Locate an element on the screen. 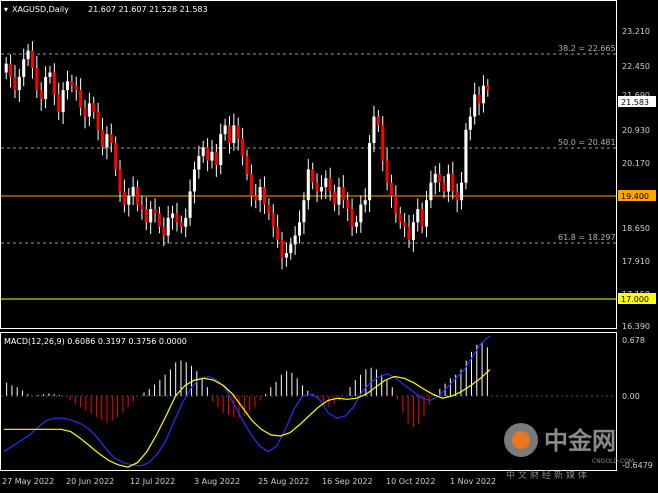  symbol-label: XAGUSD,Daily is located at coordinates (40, 9).